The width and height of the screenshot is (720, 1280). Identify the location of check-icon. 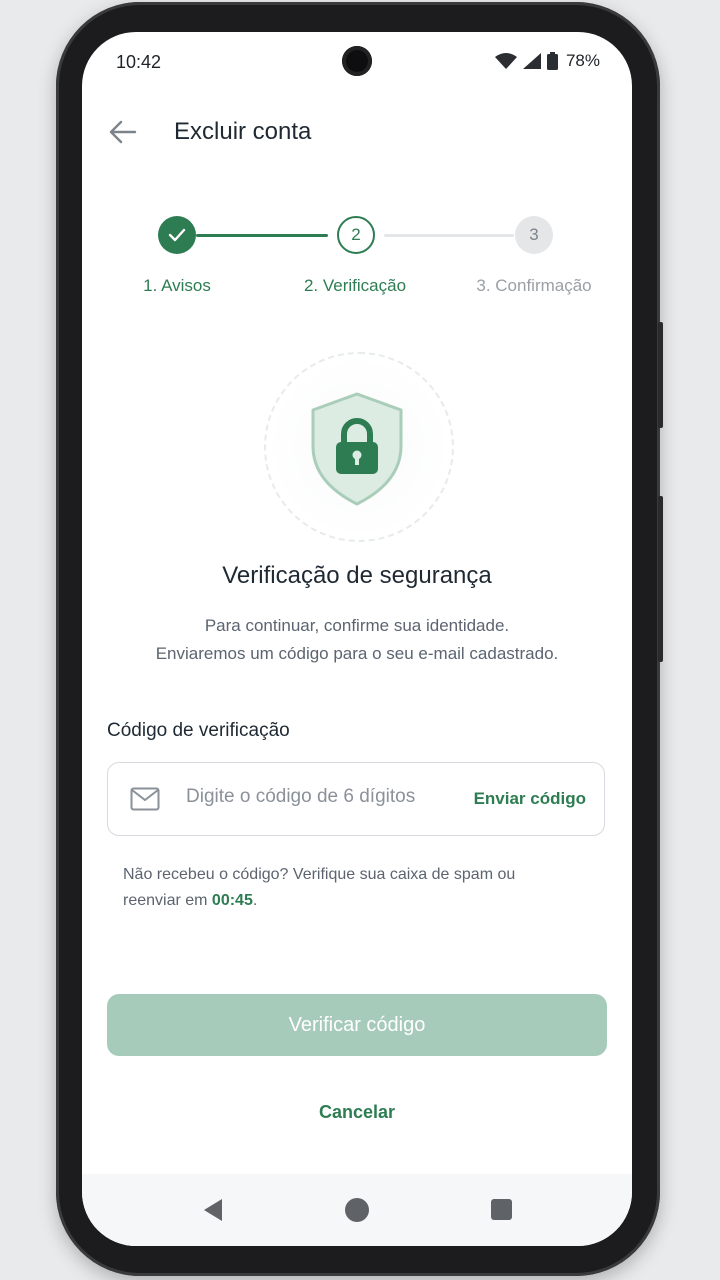
(177, 235).